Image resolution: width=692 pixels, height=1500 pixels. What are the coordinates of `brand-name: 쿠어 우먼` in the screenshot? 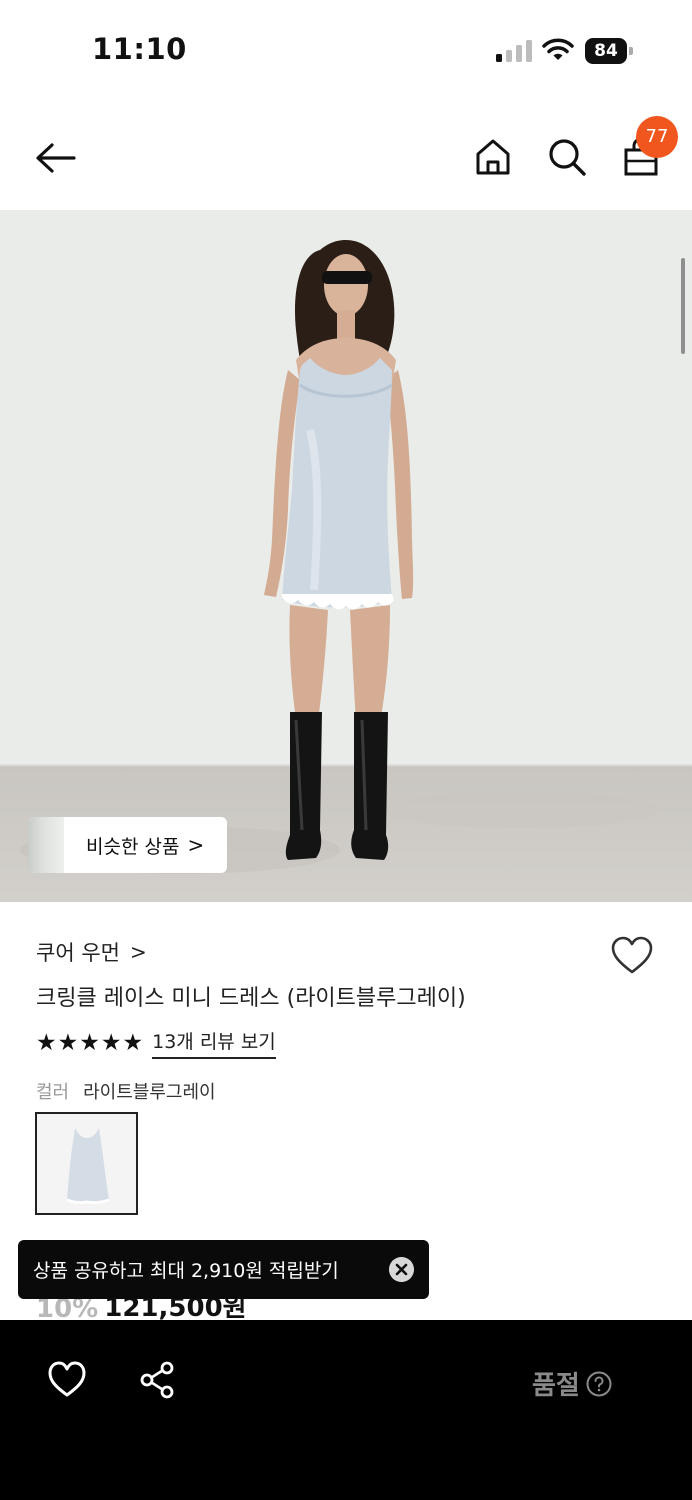 It's located at (78, 953).